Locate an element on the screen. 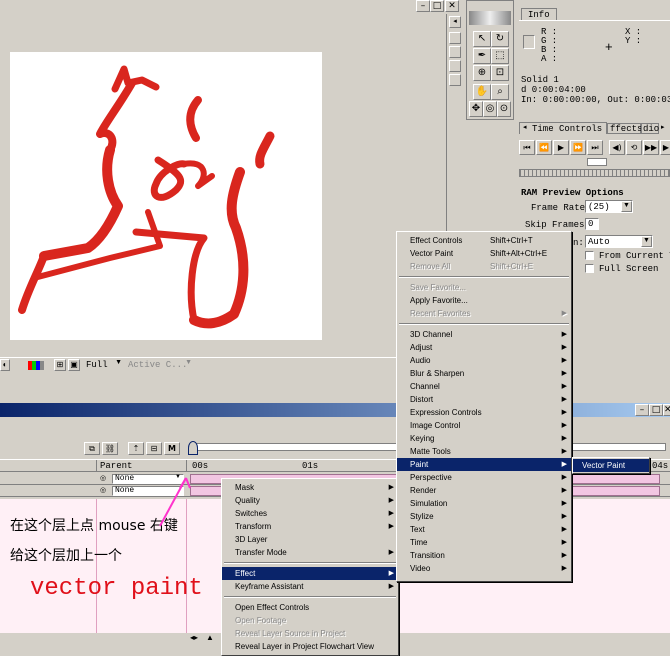  camera-dropdown: Active C... ▼ is located at coordinates (160, 365).